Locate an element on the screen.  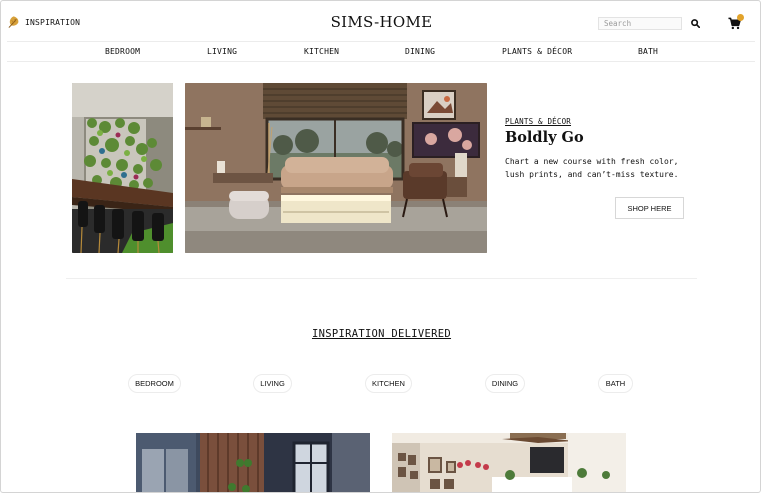
nav-bedroom: BEDROOM is located at coordinates (122, 51).